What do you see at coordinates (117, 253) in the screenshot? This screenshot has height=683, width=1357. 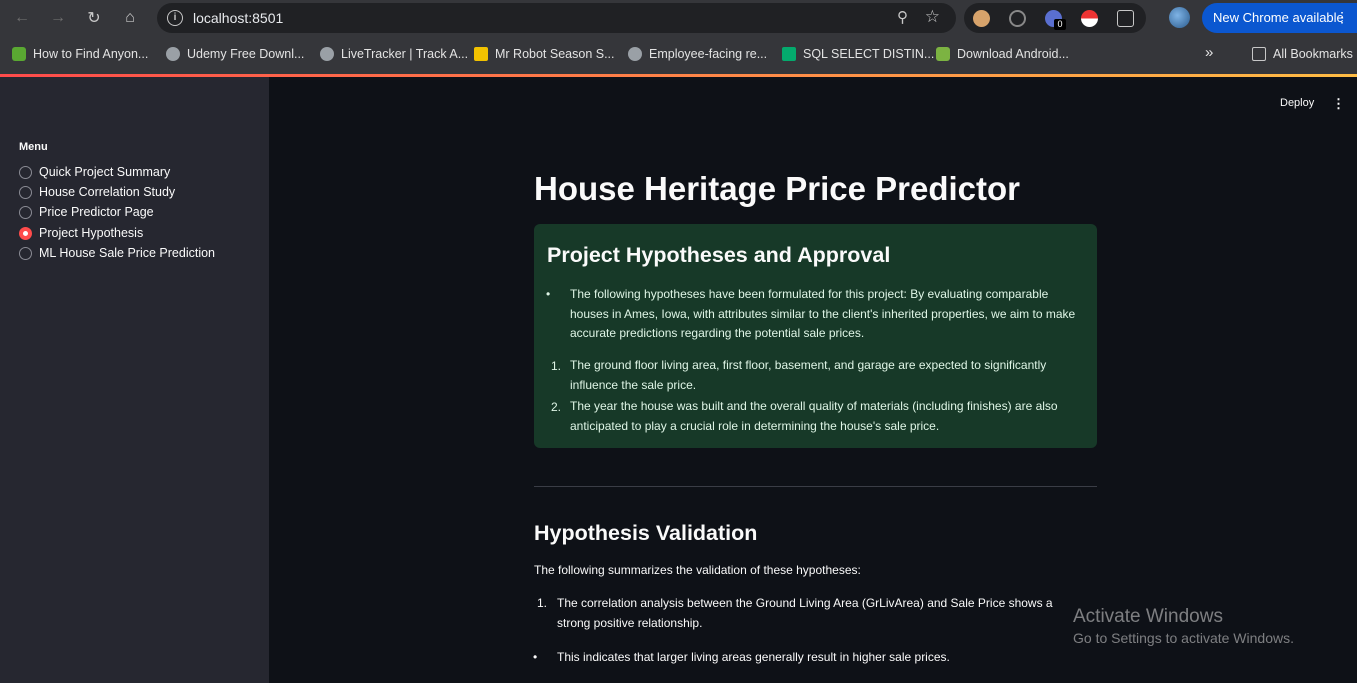 I see `sidebar-item-ml-house-sale-price-prediction: ML House Sale Price Prediction` at bounding box center [117, 253].